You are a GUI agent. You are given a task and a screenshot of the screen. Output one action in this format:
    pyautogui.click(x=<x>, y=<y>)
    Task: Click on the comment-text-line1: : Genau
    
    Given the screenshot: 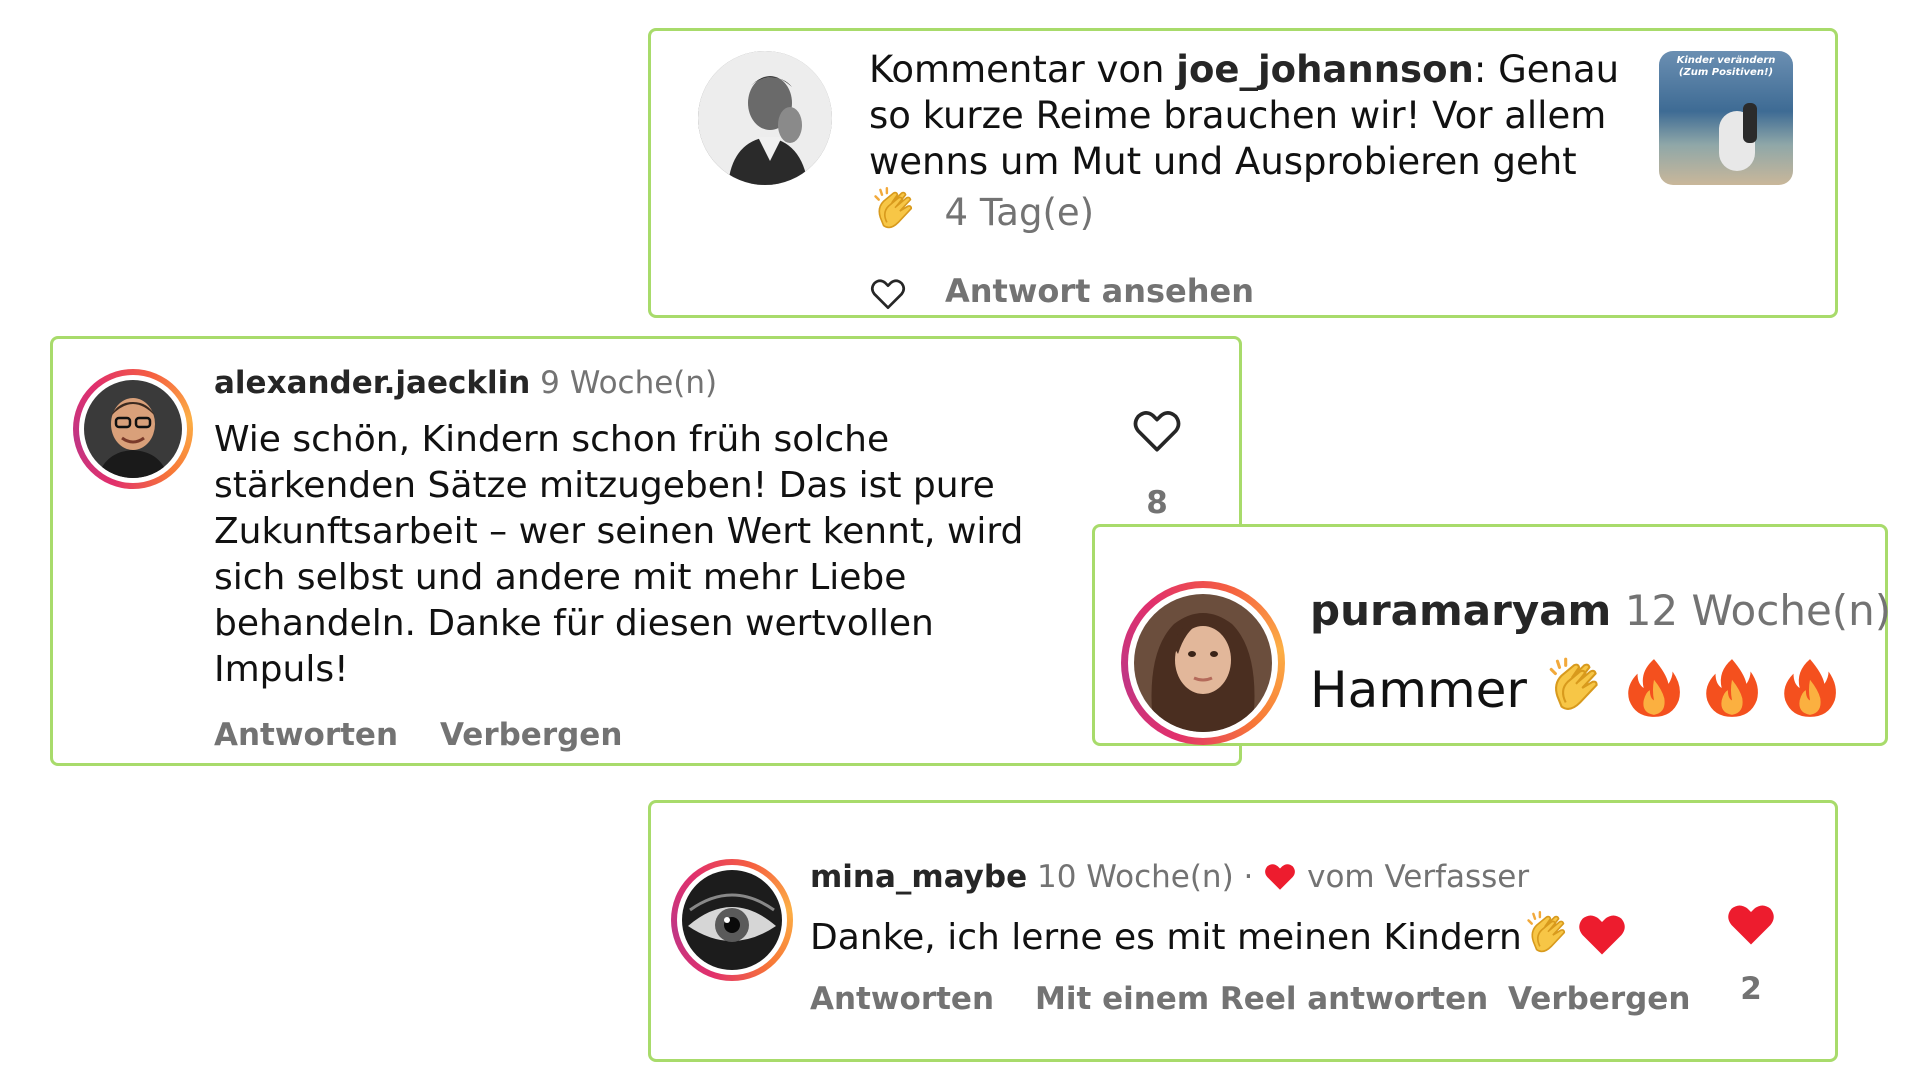 What is the action you would take?
    pyautogui.click(x=1546, y=69)
    